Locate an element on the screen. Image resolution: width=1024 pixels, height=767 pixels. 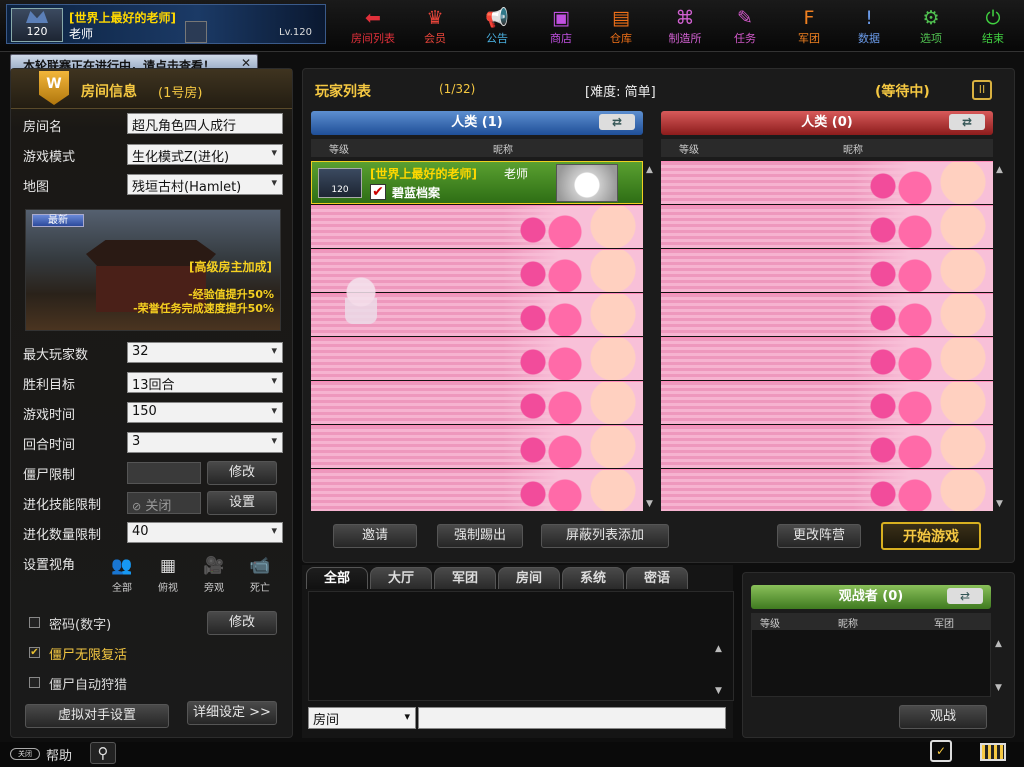
film-icon is located at coordinates (993, 752).